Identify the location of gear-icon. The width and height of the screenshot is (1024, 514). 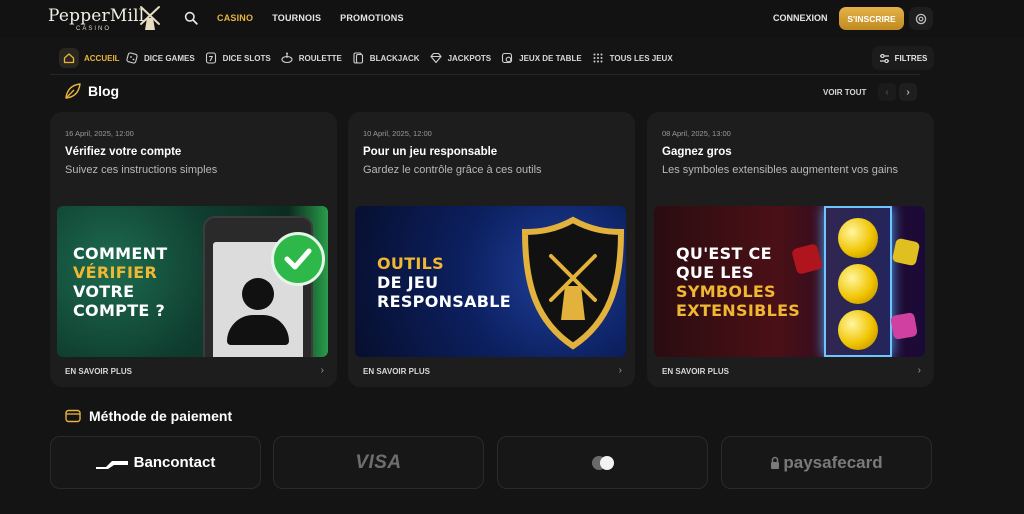
(921, 18).